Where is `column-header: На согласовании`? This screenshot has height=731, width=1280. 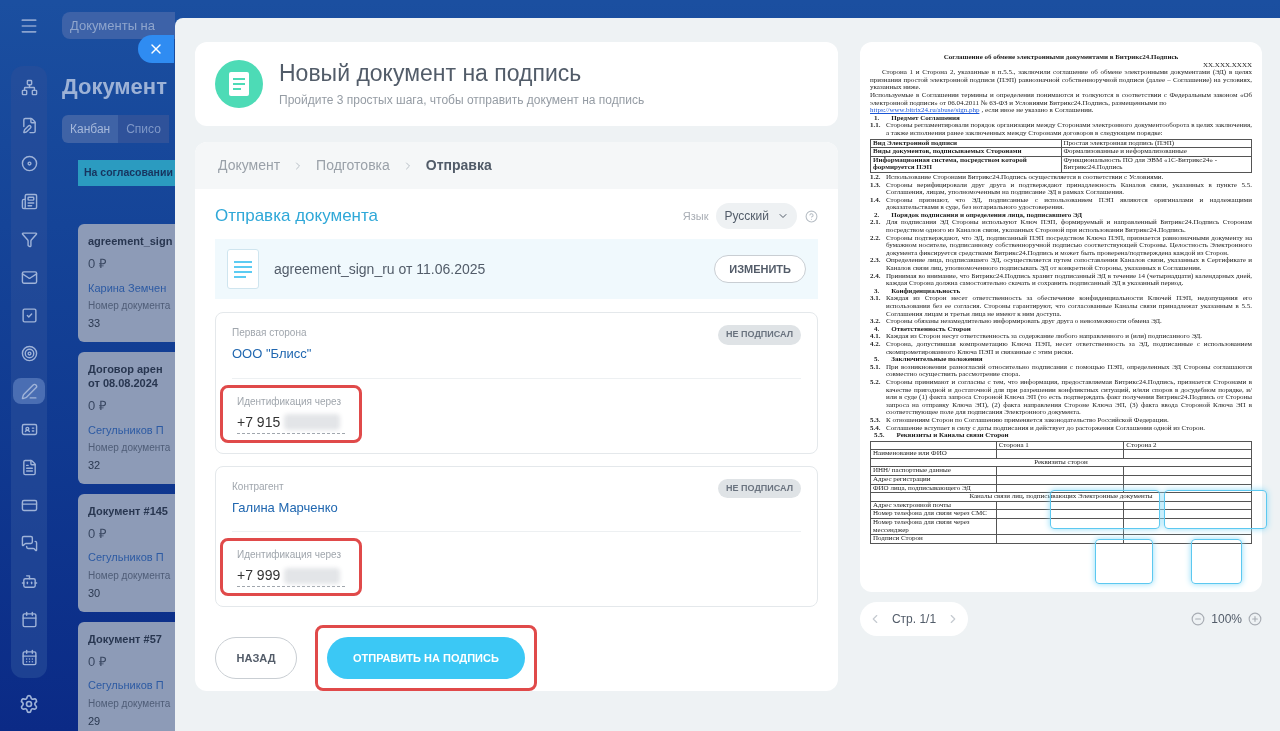 column-header: На согласовании is located at coordinates (126, 173).